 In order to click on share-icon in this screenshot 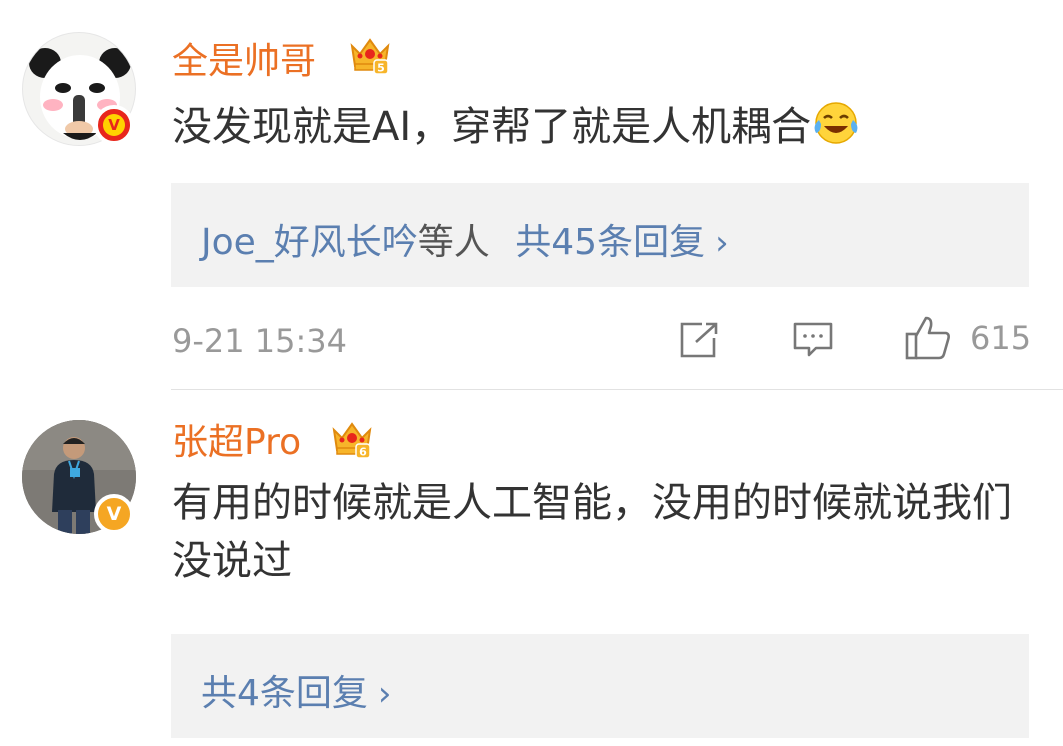, I will do `click(699, 340)`.